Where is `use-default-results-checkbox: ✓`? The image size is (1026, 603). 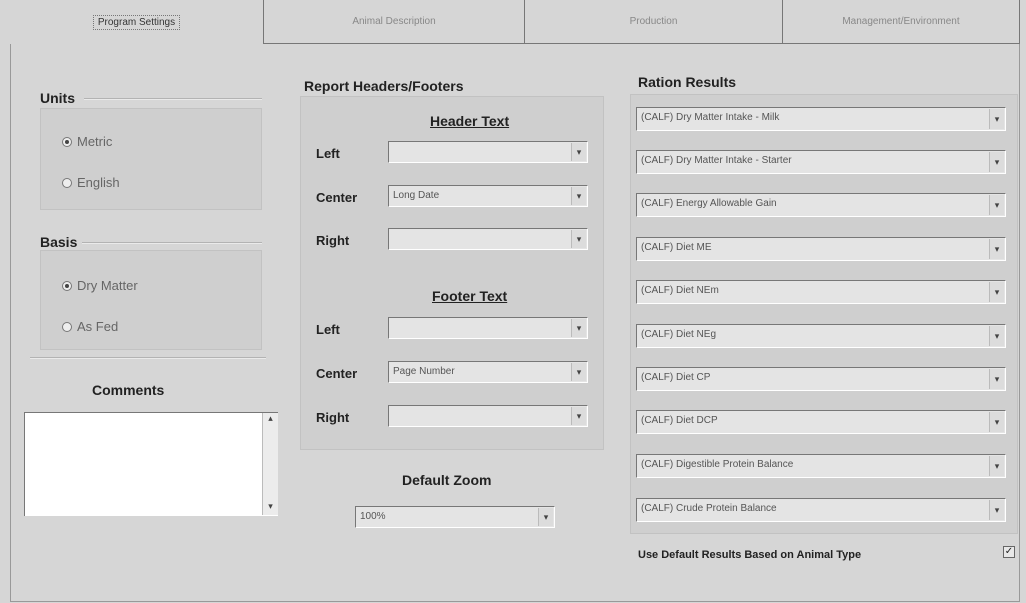
use-default-results-checkbox: ✓ is located at coordinates (1009, 552).